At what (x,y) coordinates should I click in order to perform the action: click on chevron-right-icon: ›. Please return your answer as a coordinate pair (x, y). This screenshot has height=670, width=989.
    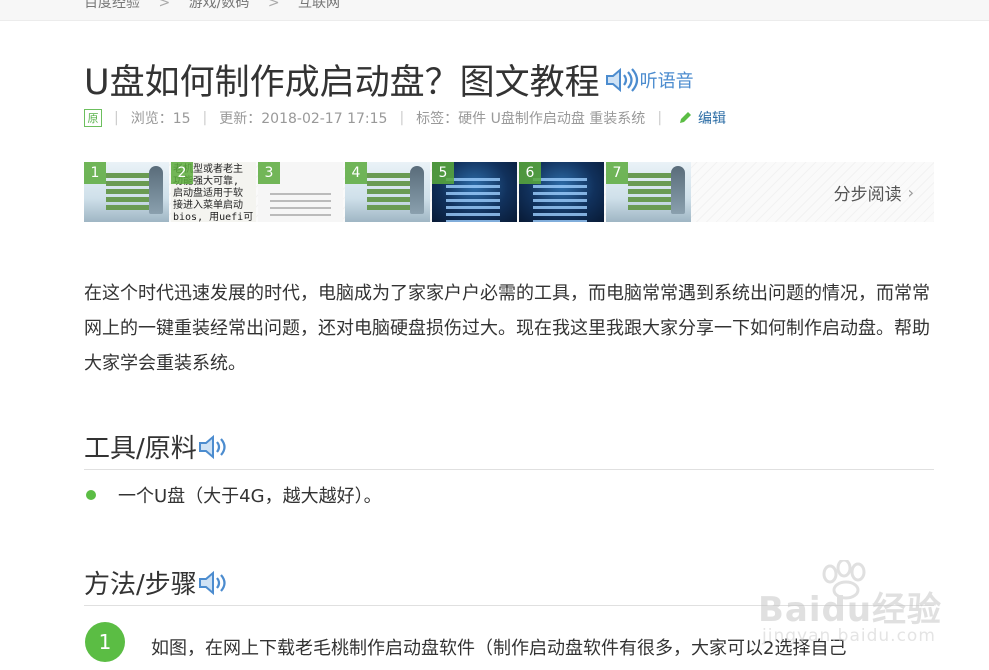
    Looking at the image, I should click on (910, 192).